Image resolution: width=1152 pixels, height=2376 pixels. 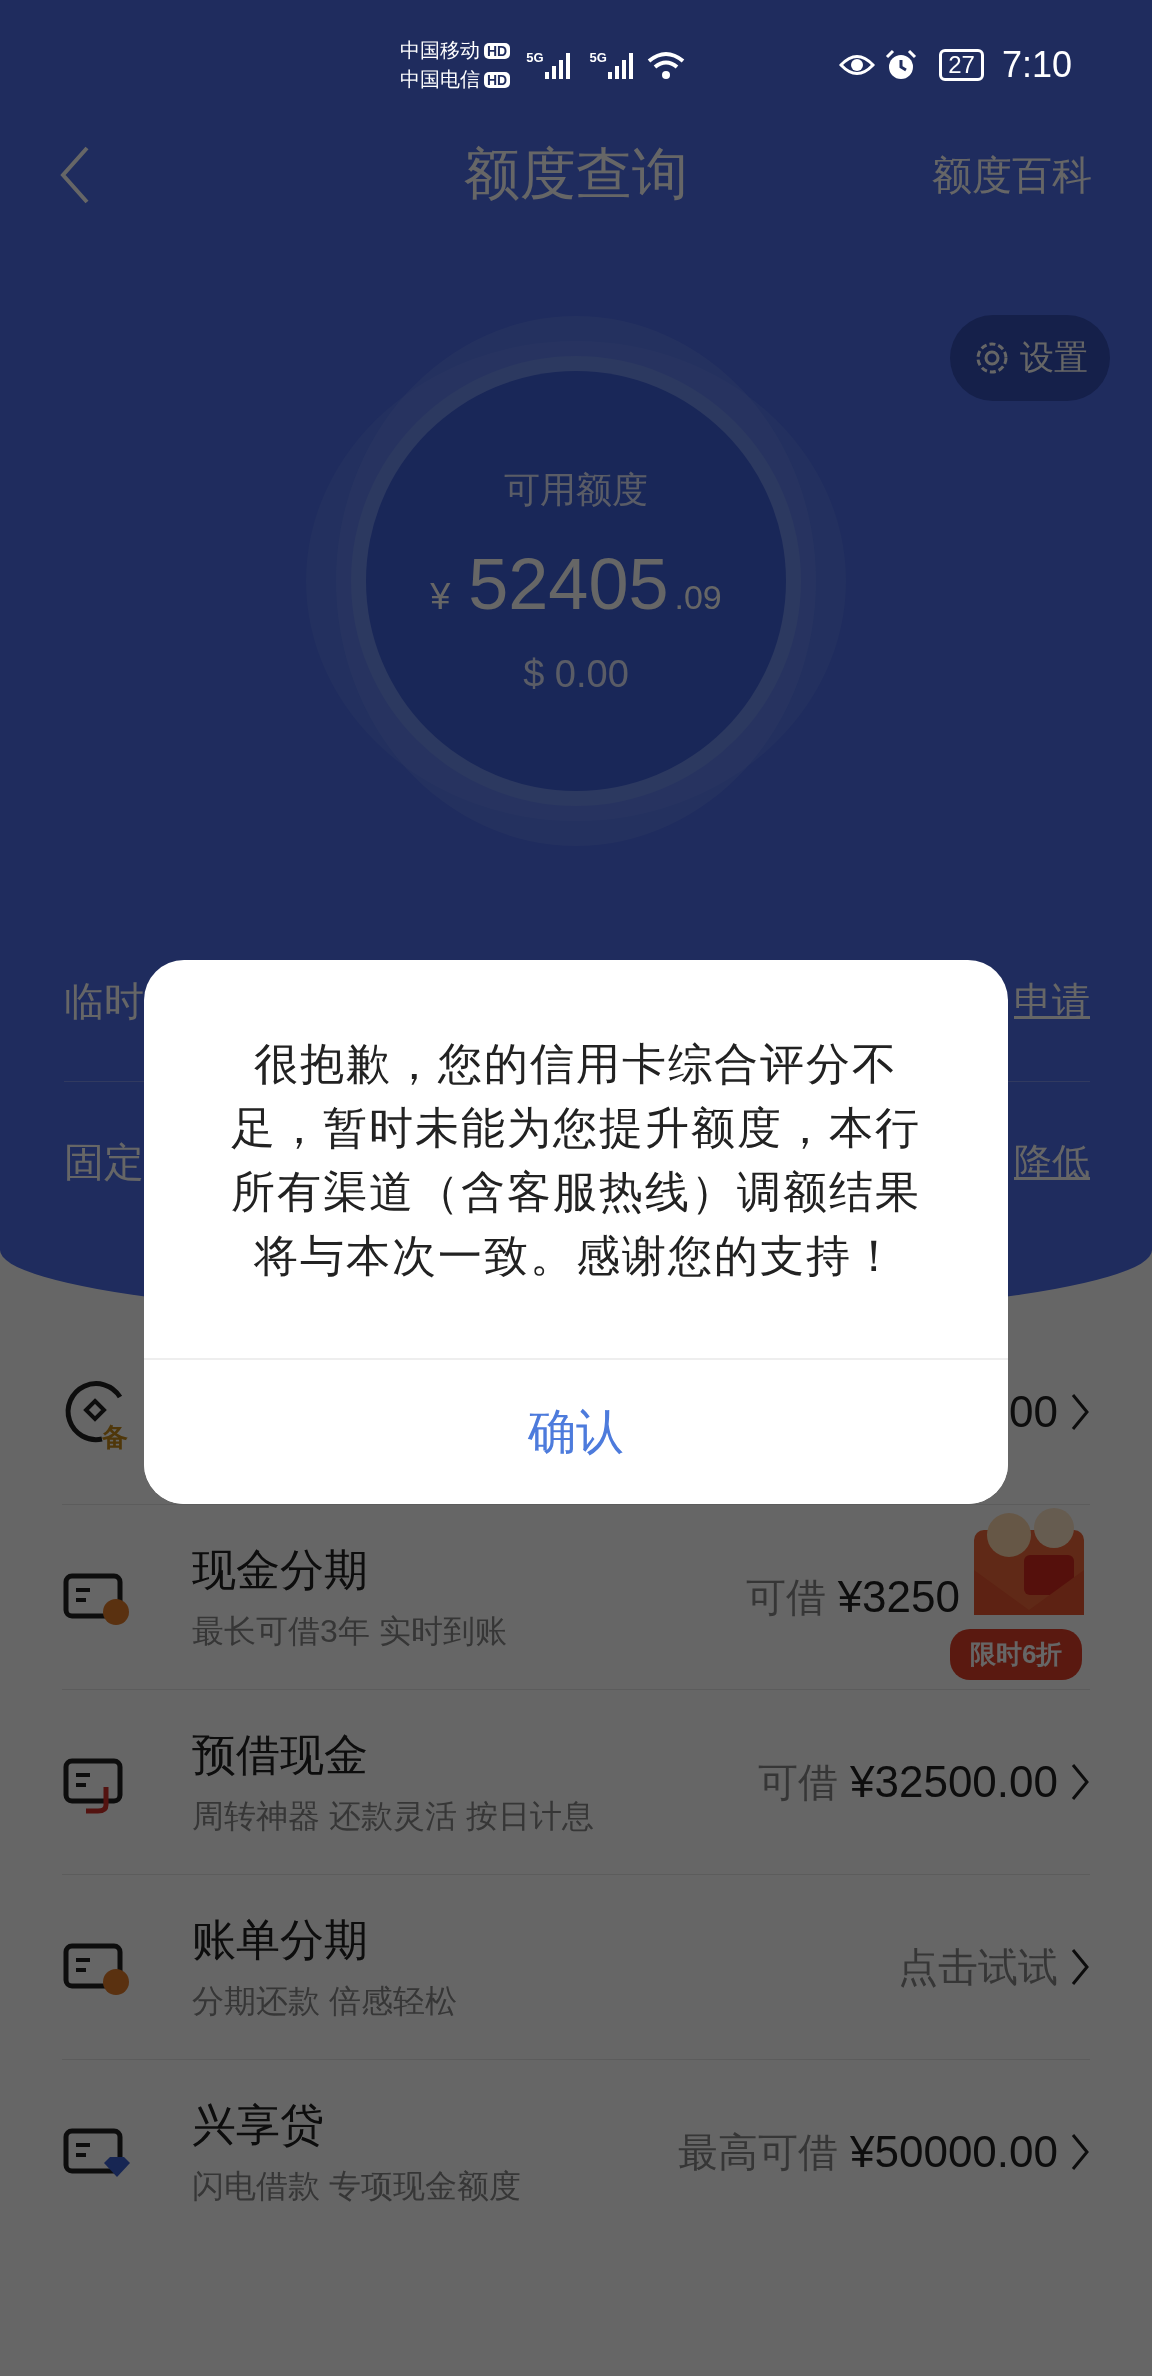 What do you see at coordinates (104, 1001) in the screenshot?
I see `limit-type-label: 临时` at bounding box center [104, 1001].